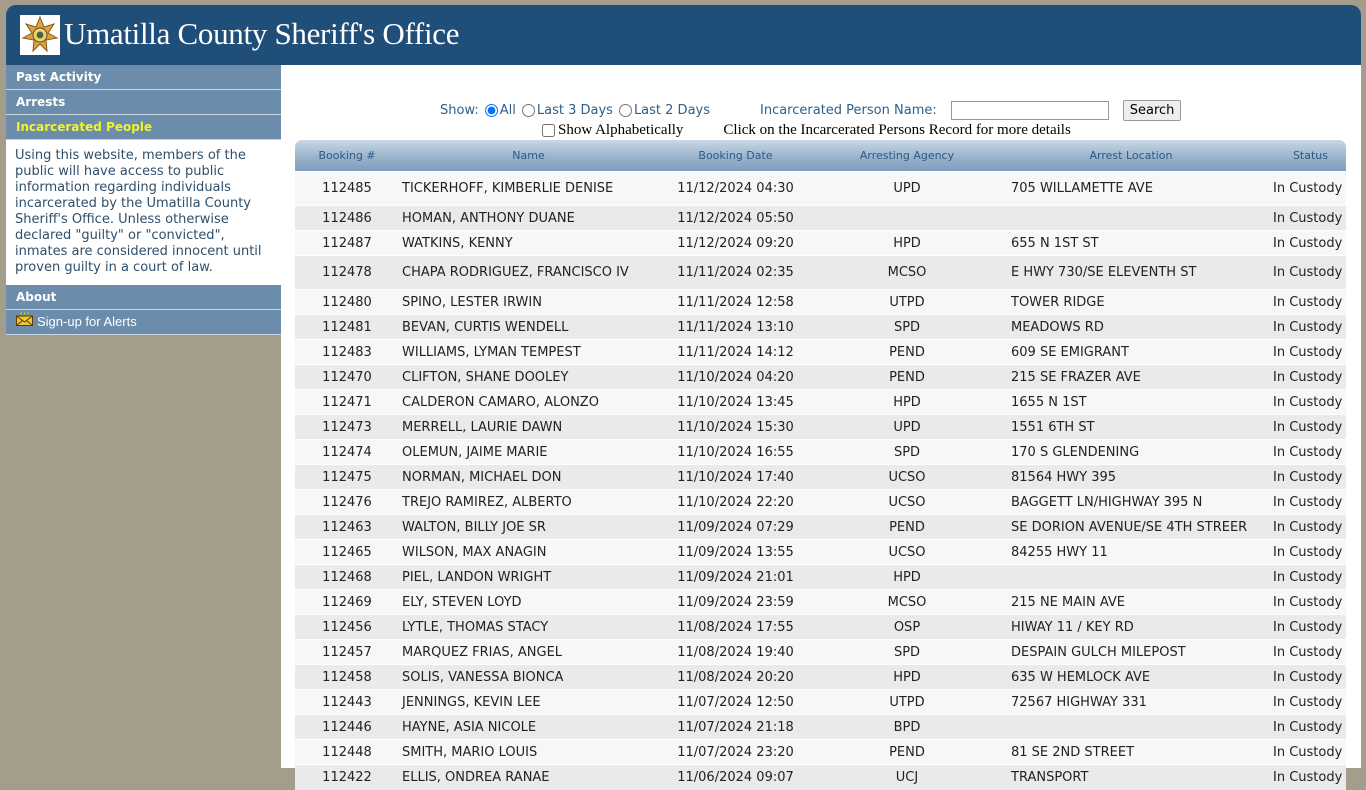 This screenshot has width=1366, height=790. Describe the element at coordinates (1131, 627) in the screenshot. I see `arrest-location-cell: HIWAY 11 / KEY RD` at that location.